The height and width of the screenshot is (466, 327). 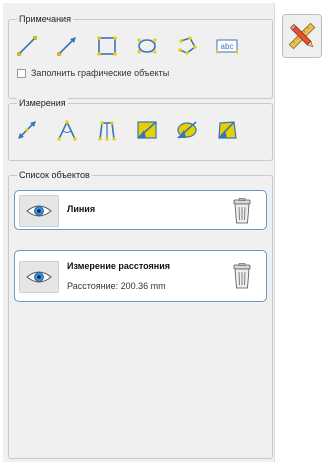 I want to click on area-rectangle-tool-icon, so click(x=147, y=130).